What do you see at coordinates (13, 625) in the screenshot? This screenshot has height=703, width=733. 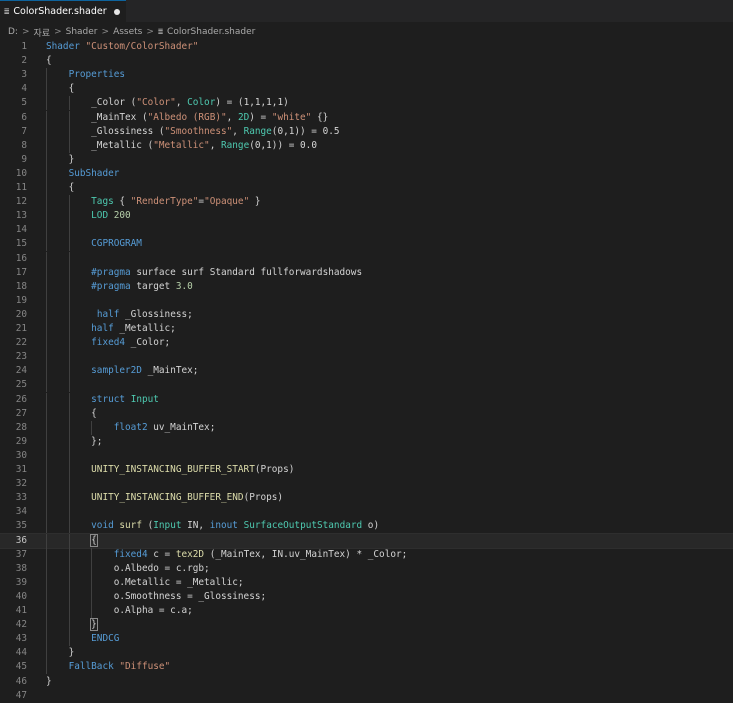 I see `line-number: 42` at bounding box center [13, 625].